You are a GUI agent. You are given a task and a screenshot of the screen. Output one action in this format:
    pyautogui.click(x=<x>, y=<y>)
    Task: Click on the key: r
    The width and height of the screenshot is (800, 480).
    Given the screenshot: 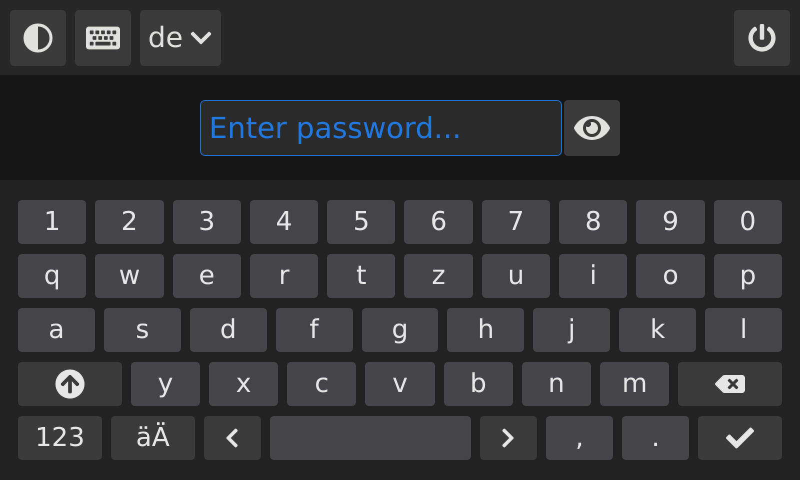 What is the action you would take?
    pyautogui.click(x=284, y=276)
    